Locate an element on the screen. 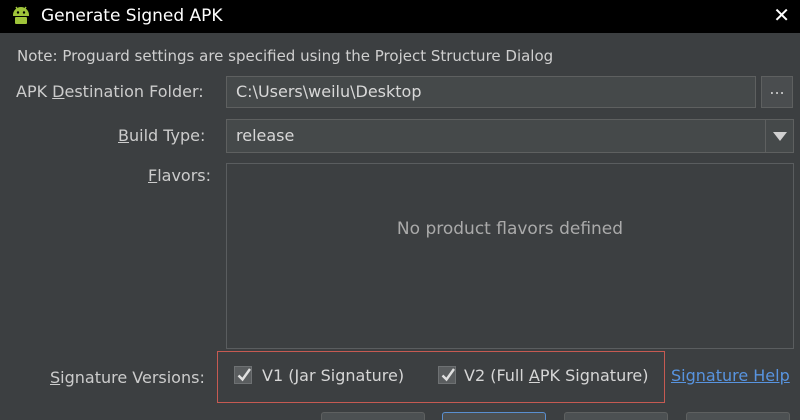 The height and width of the screenshot is (420, 800). cancel-button is located at coordinates (616, 416).